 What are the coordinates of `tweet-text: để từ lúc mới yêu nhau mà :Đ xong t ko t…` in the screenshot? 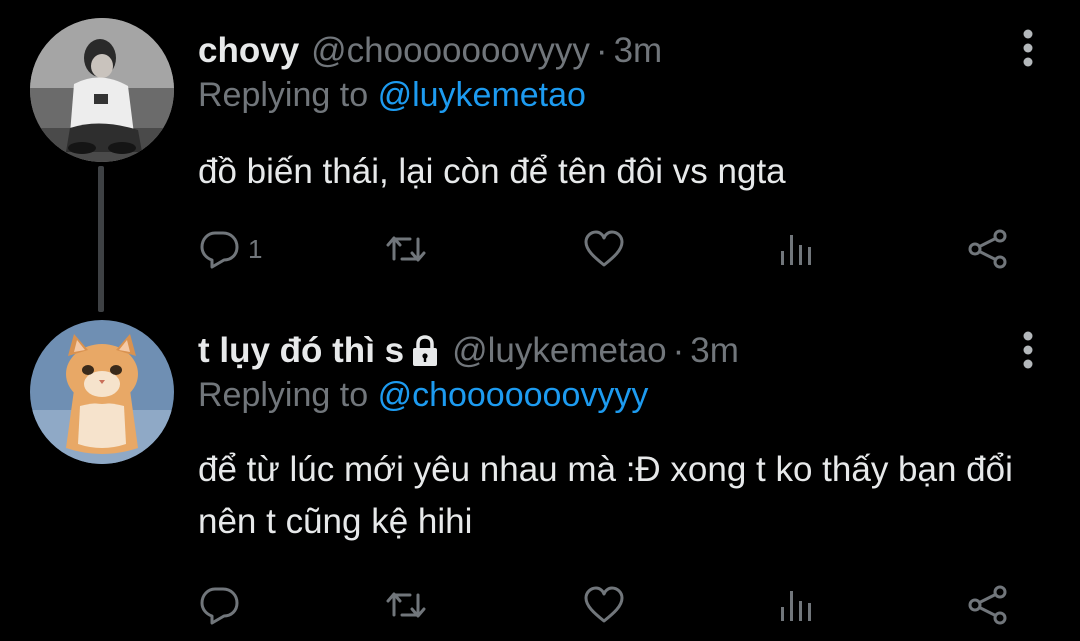 It's located at (605, 495).